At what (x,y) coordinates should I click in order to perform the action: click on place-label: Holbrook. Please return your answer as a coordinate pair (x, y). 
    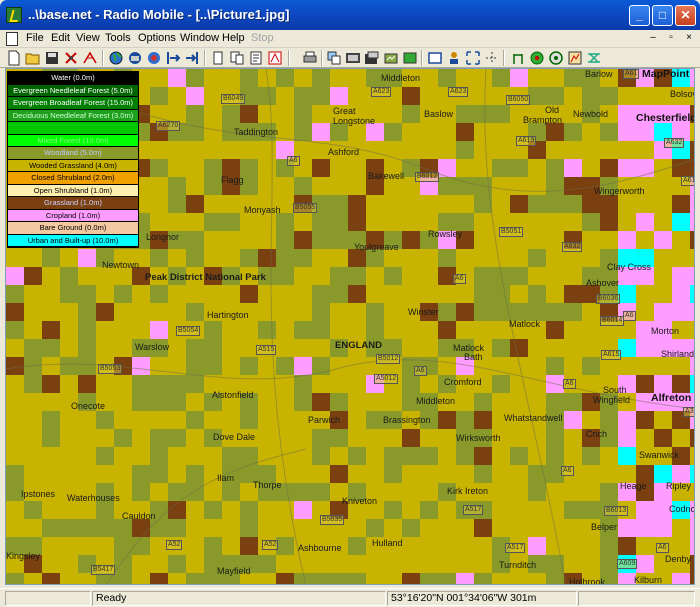
    Looking at the image, I should click on (587, 581).